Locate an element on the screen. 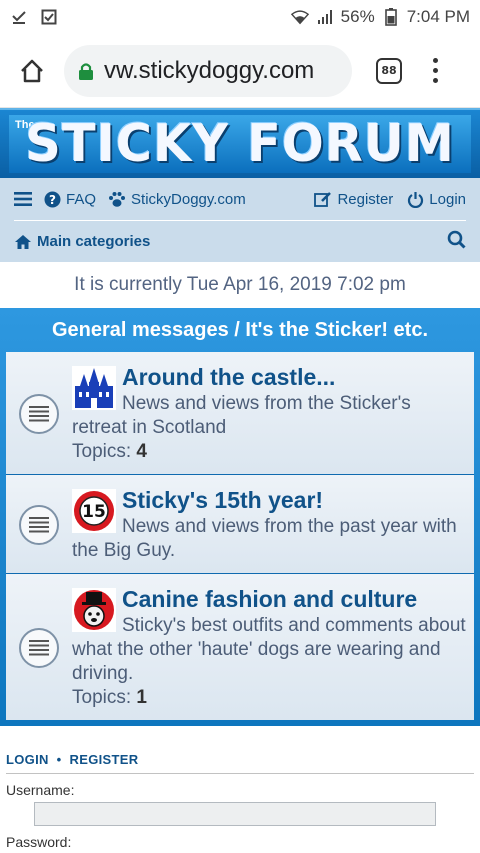  hamburger-menu-icon is located at coordinates (23, 199).